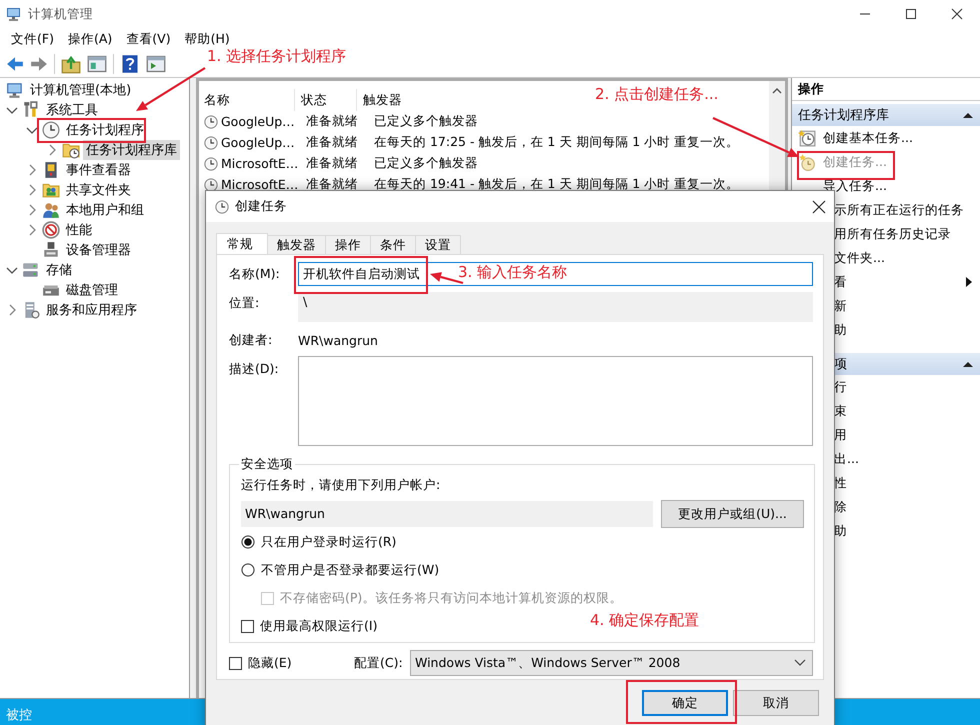 This screenshot has height=725, width=980. Describe the element at coordinates (338, 340) in the screenshot. I see `author-value: WR\wangrun` at that location.